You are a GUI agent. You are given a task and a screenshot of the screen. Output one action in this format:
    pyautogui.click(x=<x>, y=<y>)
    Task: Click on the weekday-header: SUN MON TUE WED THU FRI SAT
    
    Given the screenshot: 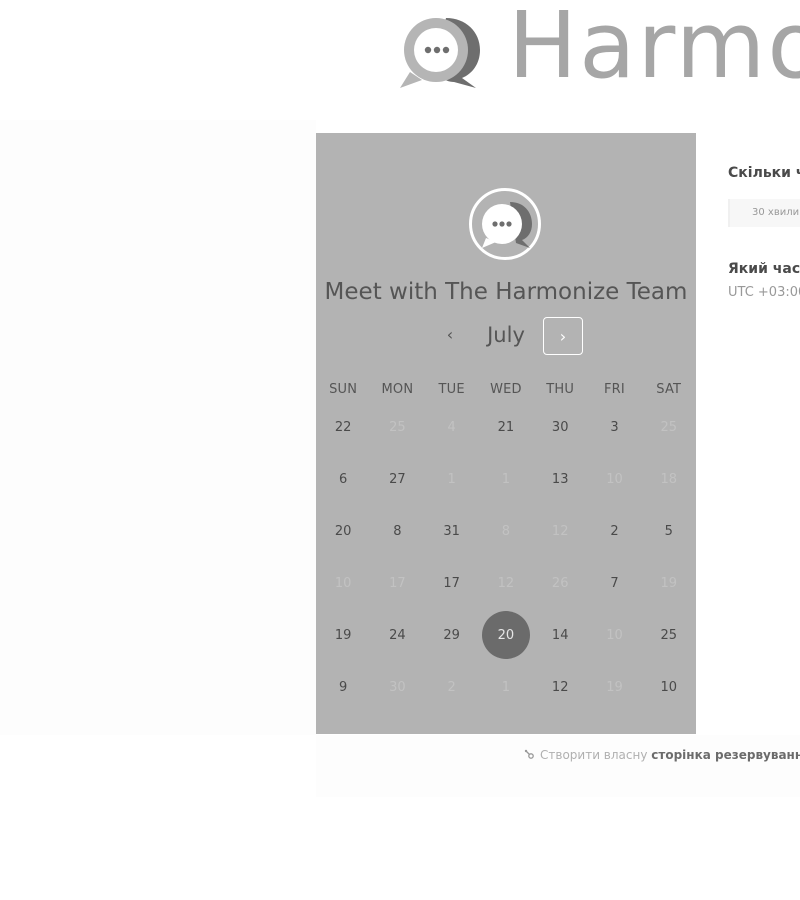 What is the action you would take?
    pyautogui.click(x=506, y=389)
    